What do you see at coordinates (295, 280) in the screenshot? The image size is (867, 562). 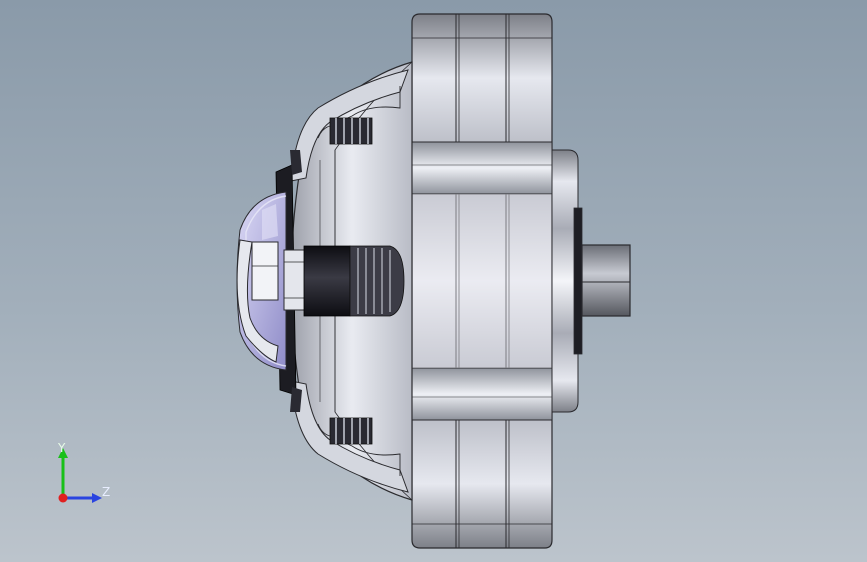 I see `hex-nut` at bounding box center [295, 280].